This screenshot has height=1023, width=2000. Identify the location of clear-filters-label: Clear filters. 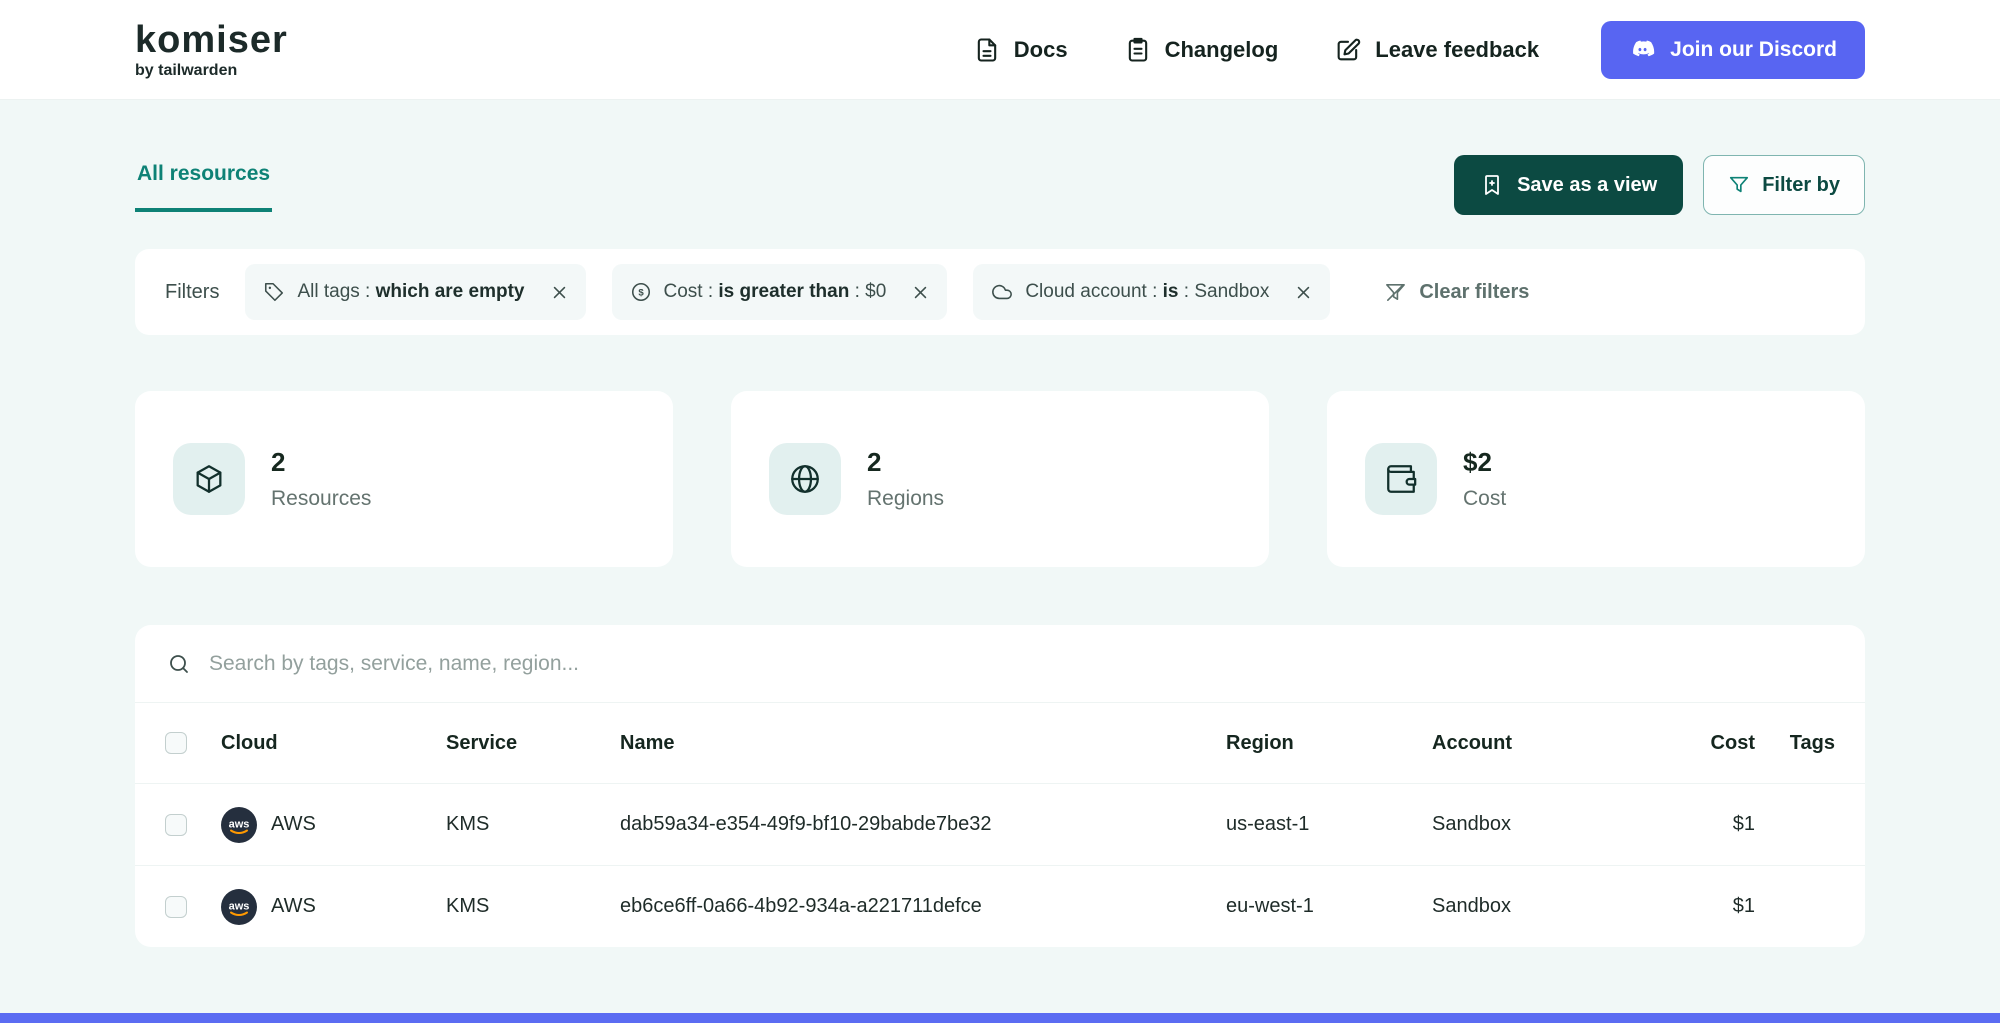
(1474, 291).